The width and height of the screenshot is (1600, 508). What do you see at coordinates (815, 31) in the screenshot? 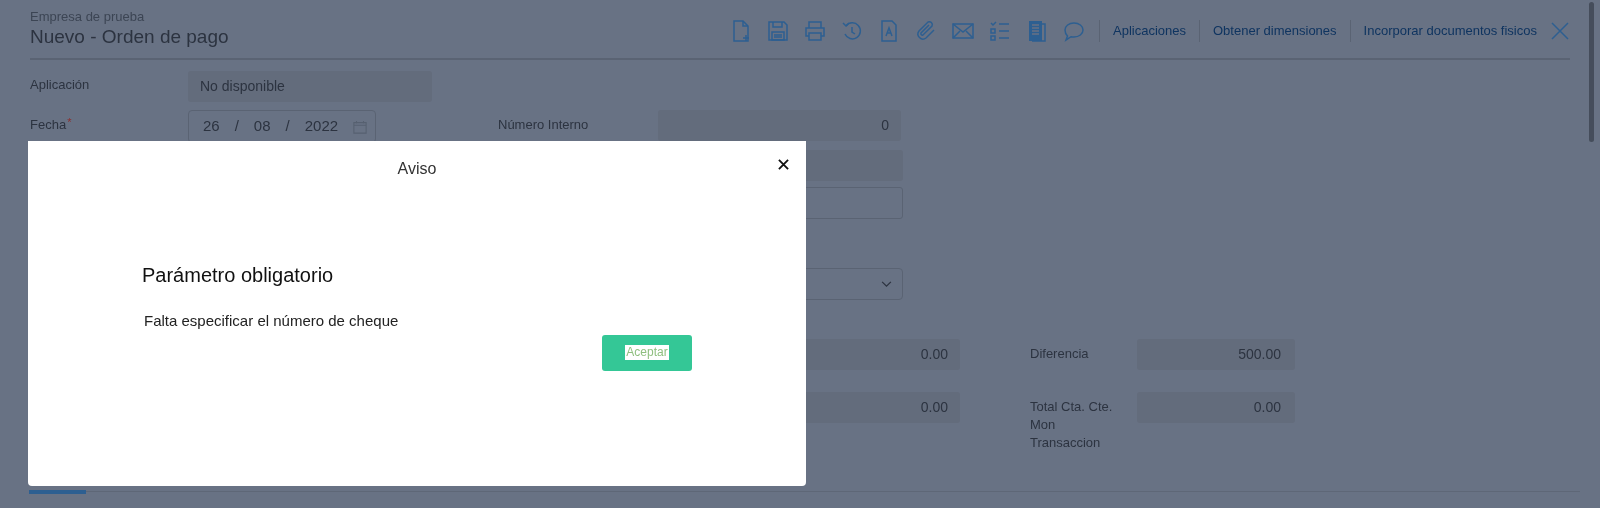
I see `print-icon` at bounding box center [815, 31].